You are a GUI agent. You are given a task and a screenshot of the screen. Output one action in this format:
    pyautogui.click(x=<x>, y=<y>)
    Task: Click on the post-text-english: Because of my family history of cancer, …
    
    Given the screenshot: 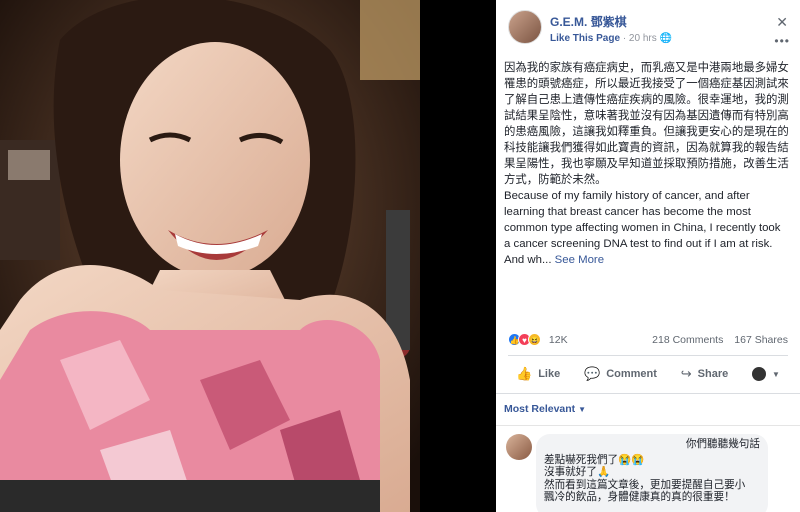 What is the action you would take?
    pyautogui.click(x=646, y=228)
    